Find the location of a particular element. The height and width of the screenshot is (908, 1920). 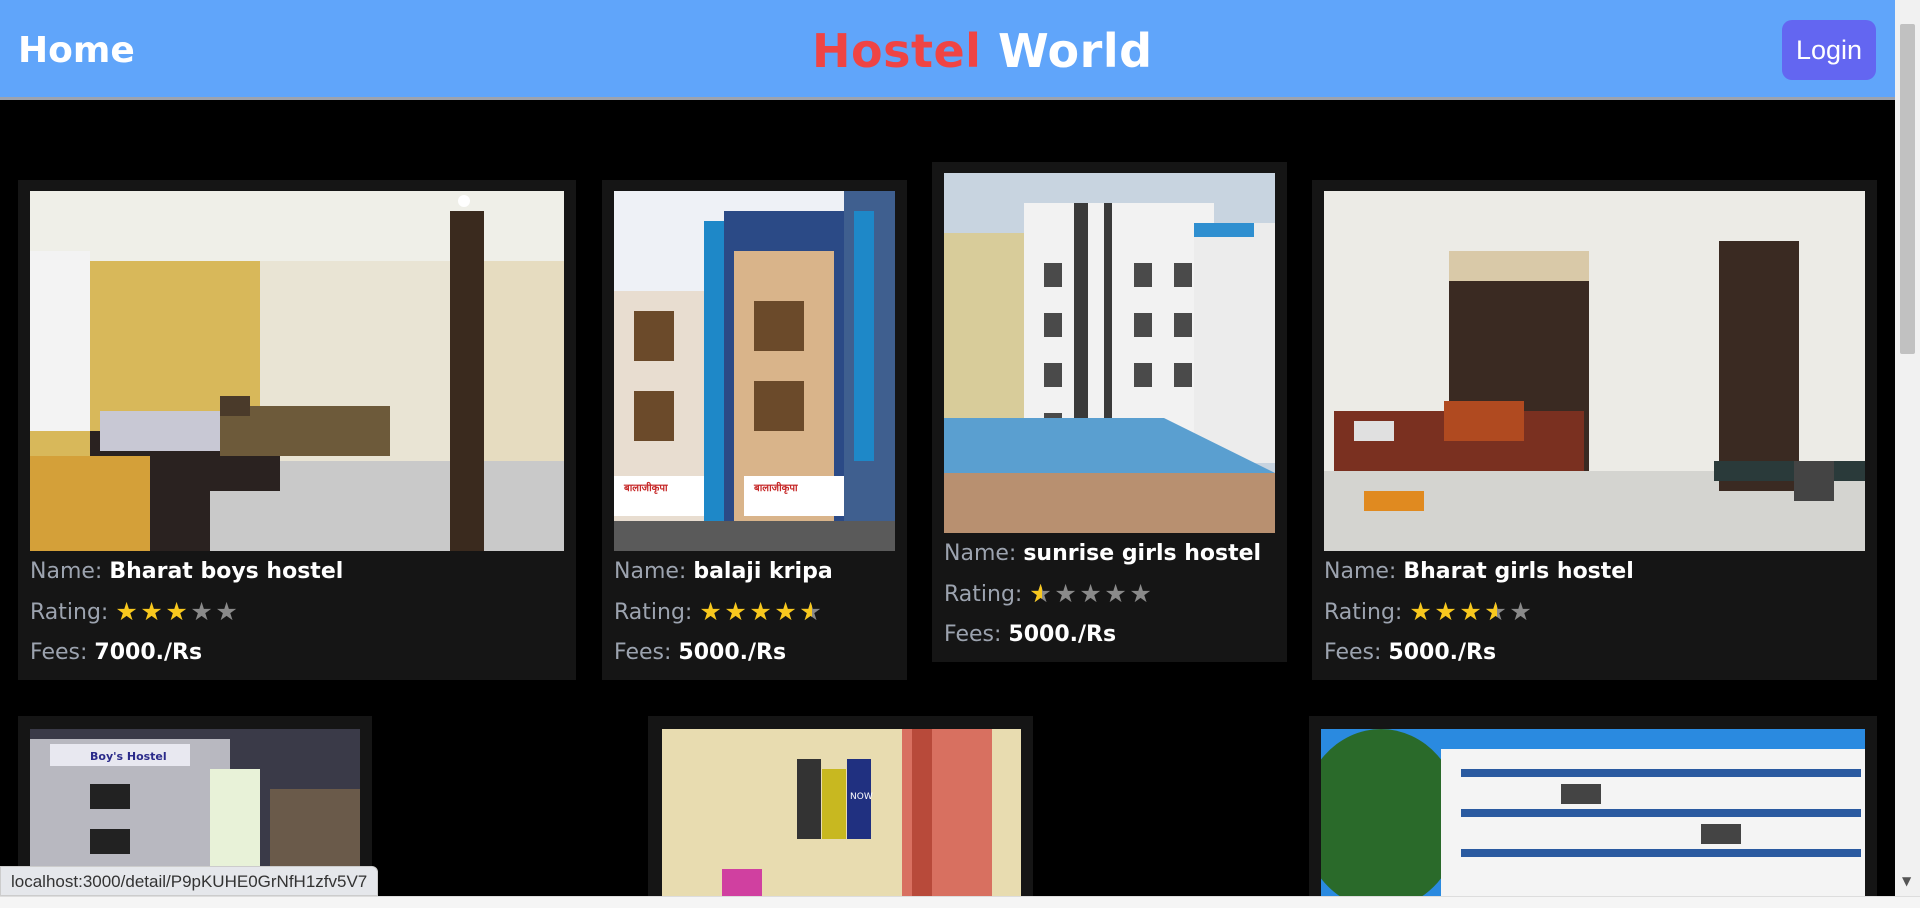

hostel-photo: बालाजीकृपा बालाजीकृपा is located at coordinates (754, 371).